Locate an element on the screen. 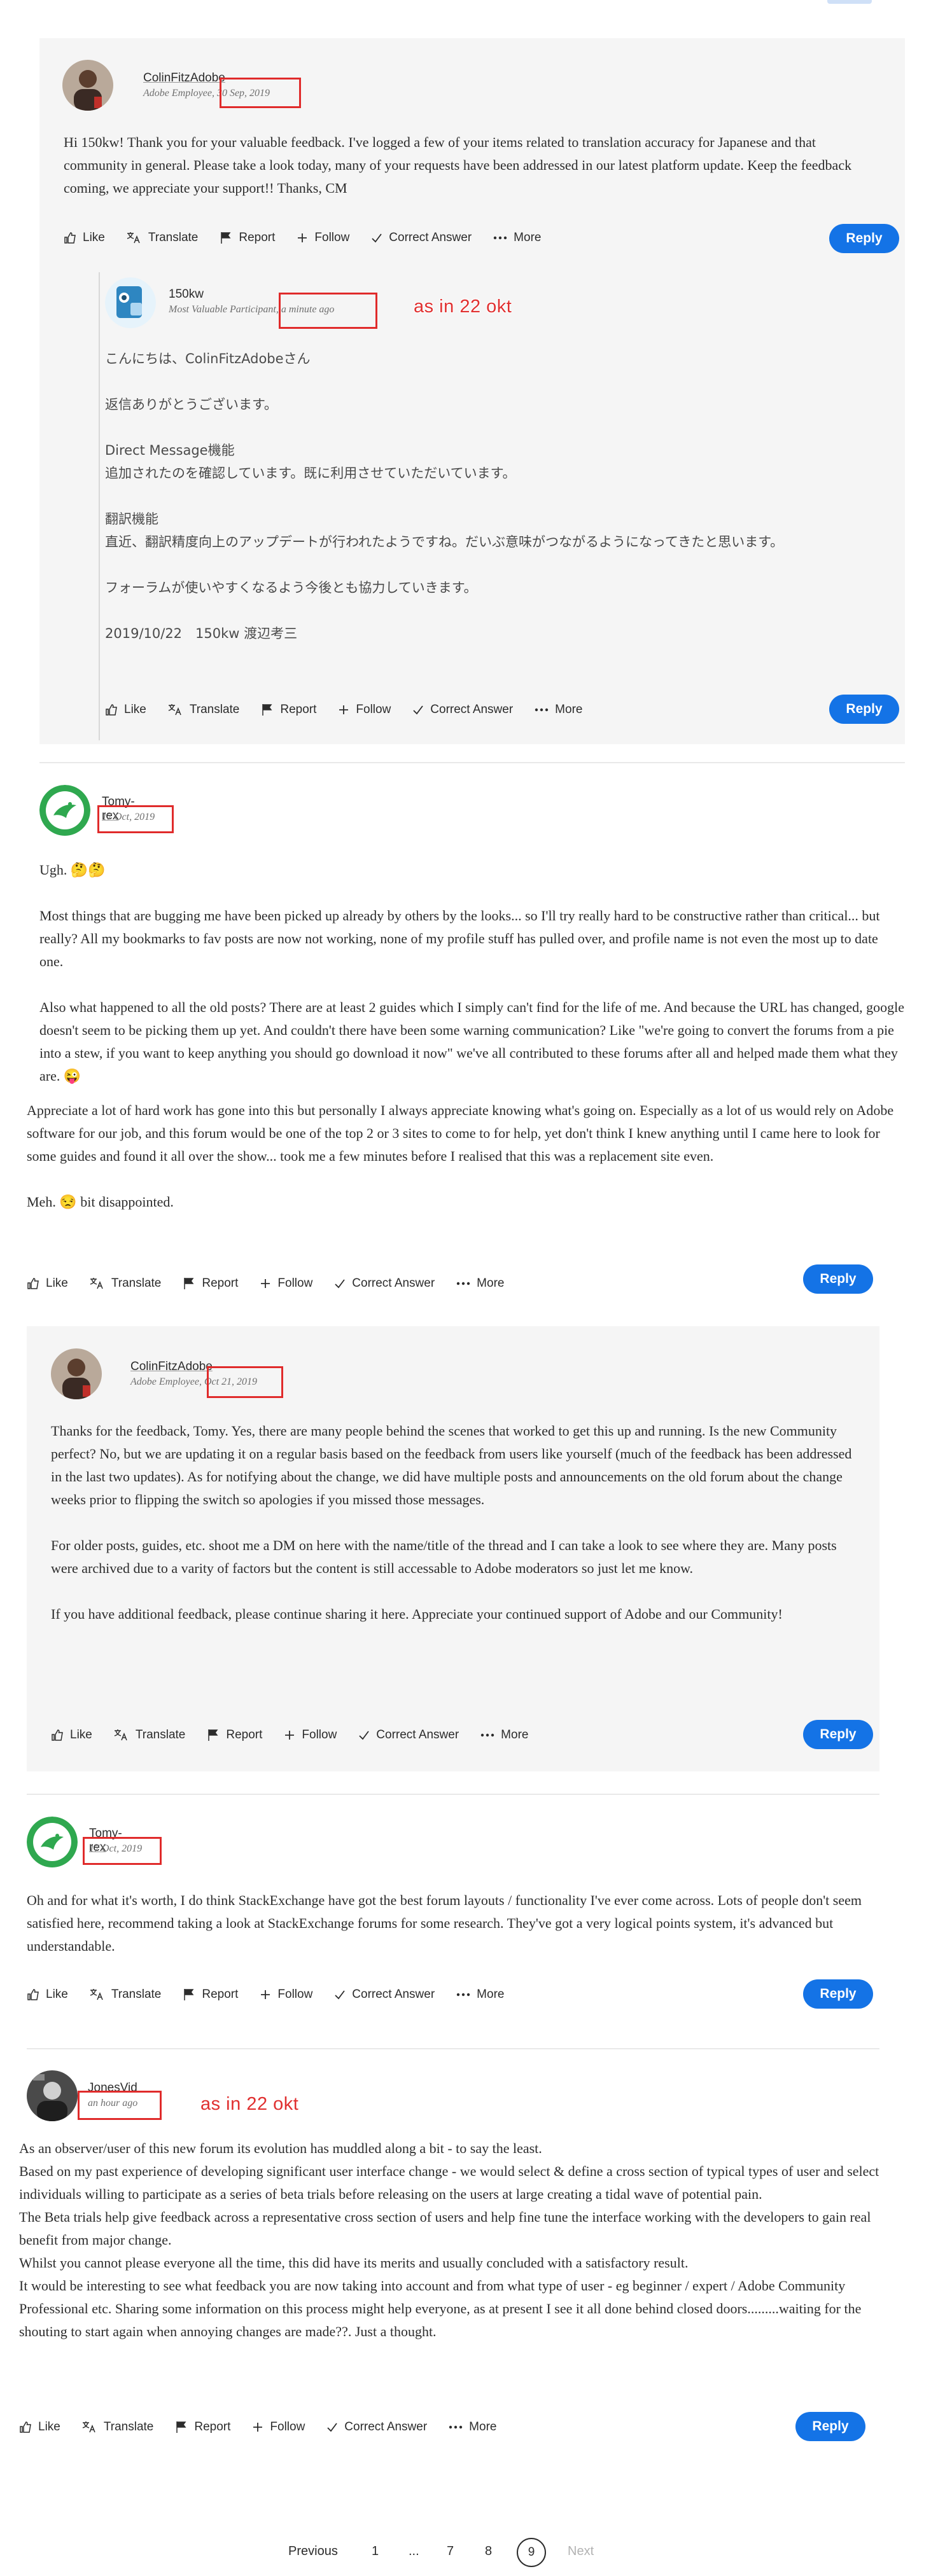  author-name: 150kw is located at coordinates (186, 294).